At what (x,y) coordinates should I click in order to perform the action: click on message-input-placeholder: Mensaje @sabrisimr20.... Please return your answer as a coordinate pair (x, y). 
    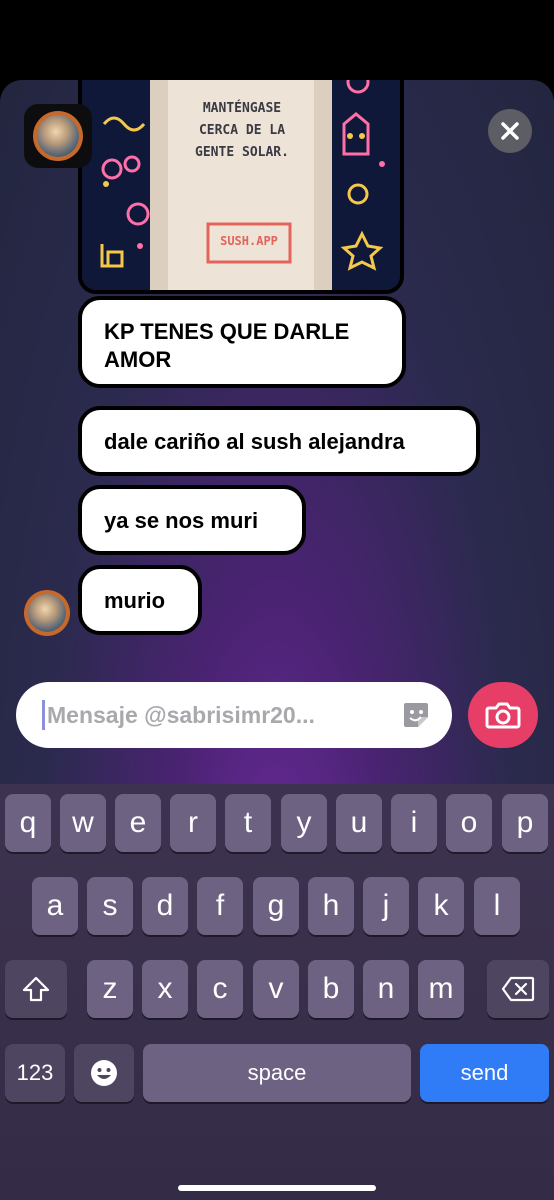
    Looking at the image, I should click on (181, 714).